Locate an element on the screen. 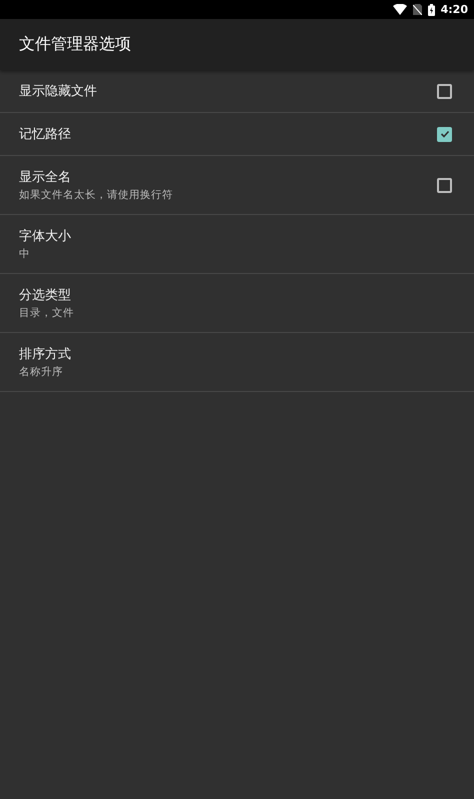  setting-title: 排序方式 is located at coordinates (45, 354).